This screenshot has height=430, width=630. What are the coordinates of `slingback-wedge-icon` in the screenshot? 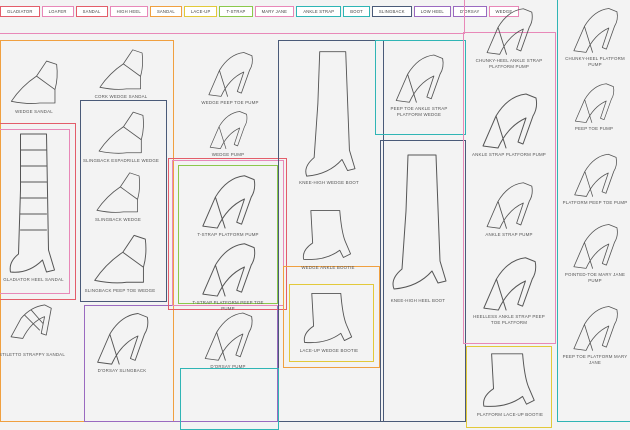 It's located at (118, 192).